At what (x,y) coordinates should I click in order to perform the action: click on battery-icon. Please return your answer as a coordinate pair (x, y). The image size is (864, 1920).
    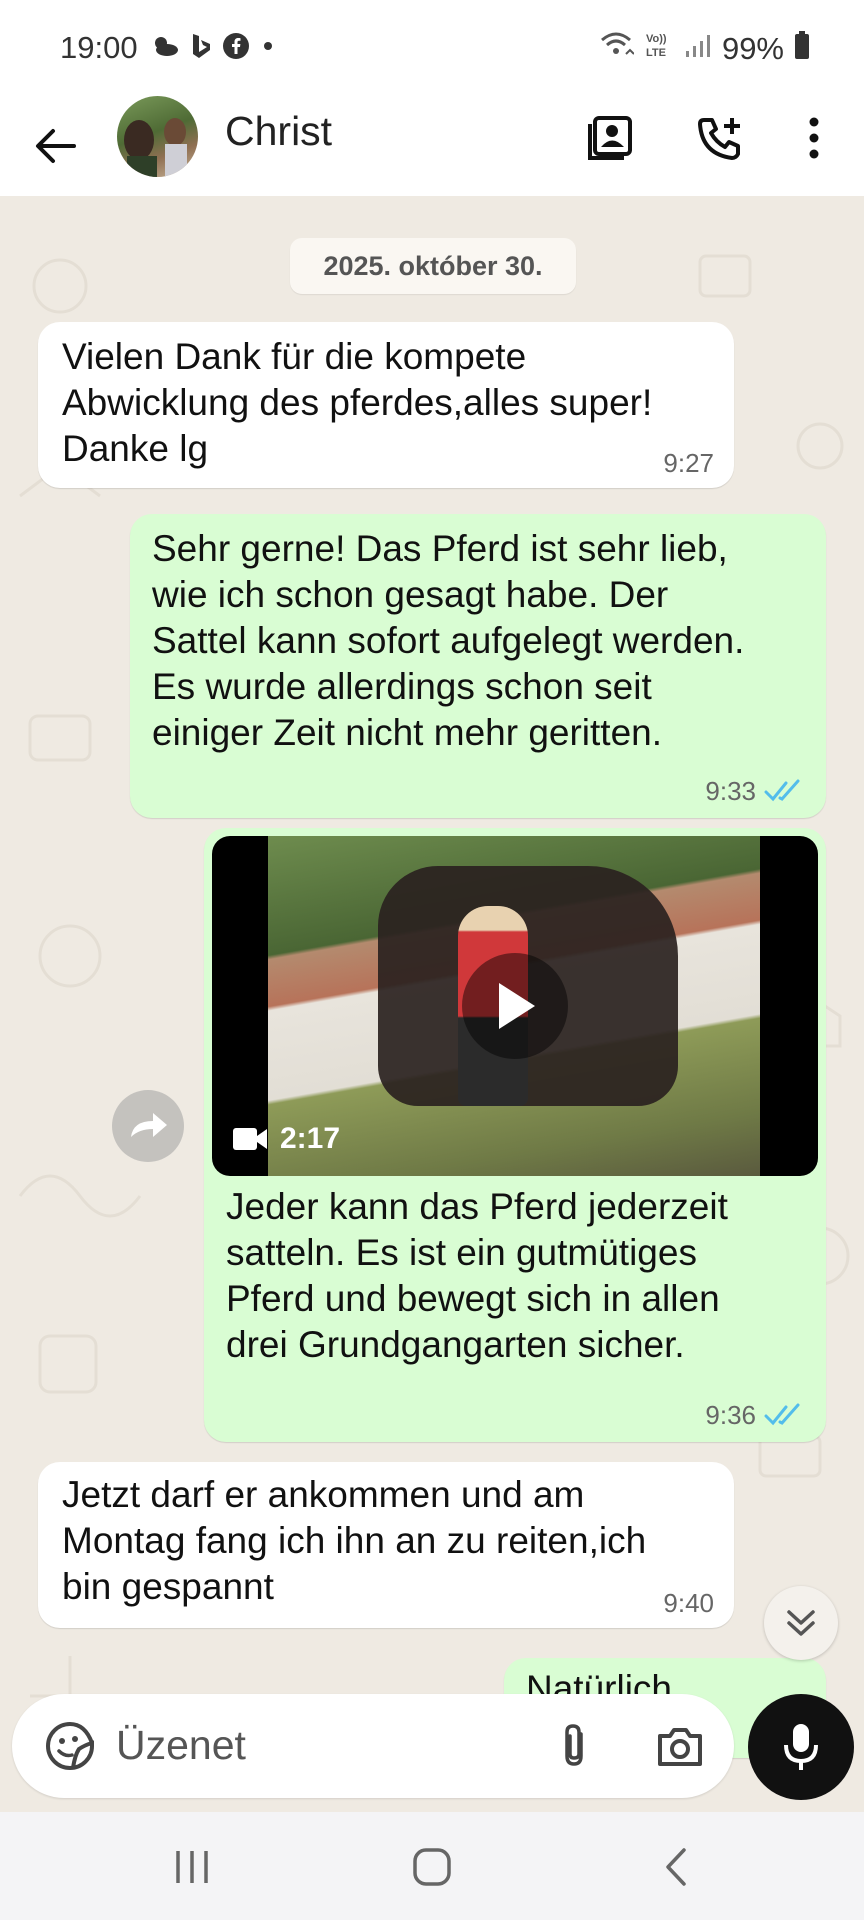
    Looking at the image, I should click on (802, 49).